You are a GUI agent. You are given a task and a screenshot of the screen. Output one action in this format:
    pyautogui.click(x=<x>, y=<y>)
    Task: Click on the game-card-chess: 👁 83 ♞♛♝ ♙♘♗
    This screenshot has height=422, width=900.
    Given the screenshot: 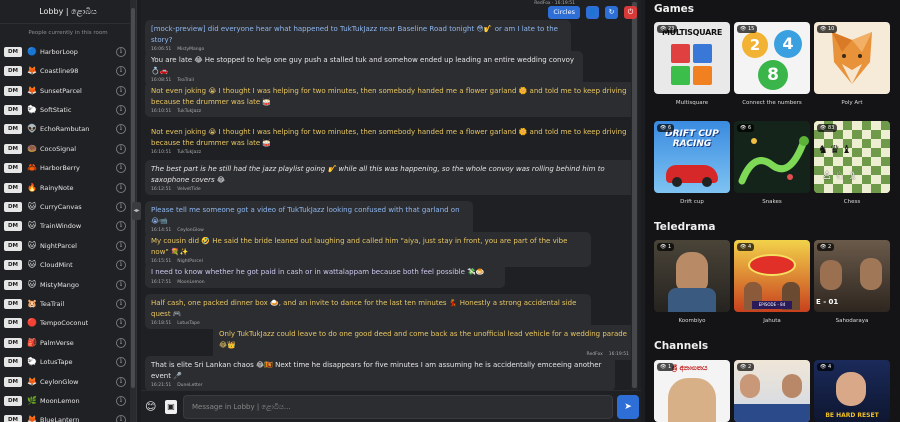 What is the action you would take?
    pyautogui.click(x=852, y=157)
    